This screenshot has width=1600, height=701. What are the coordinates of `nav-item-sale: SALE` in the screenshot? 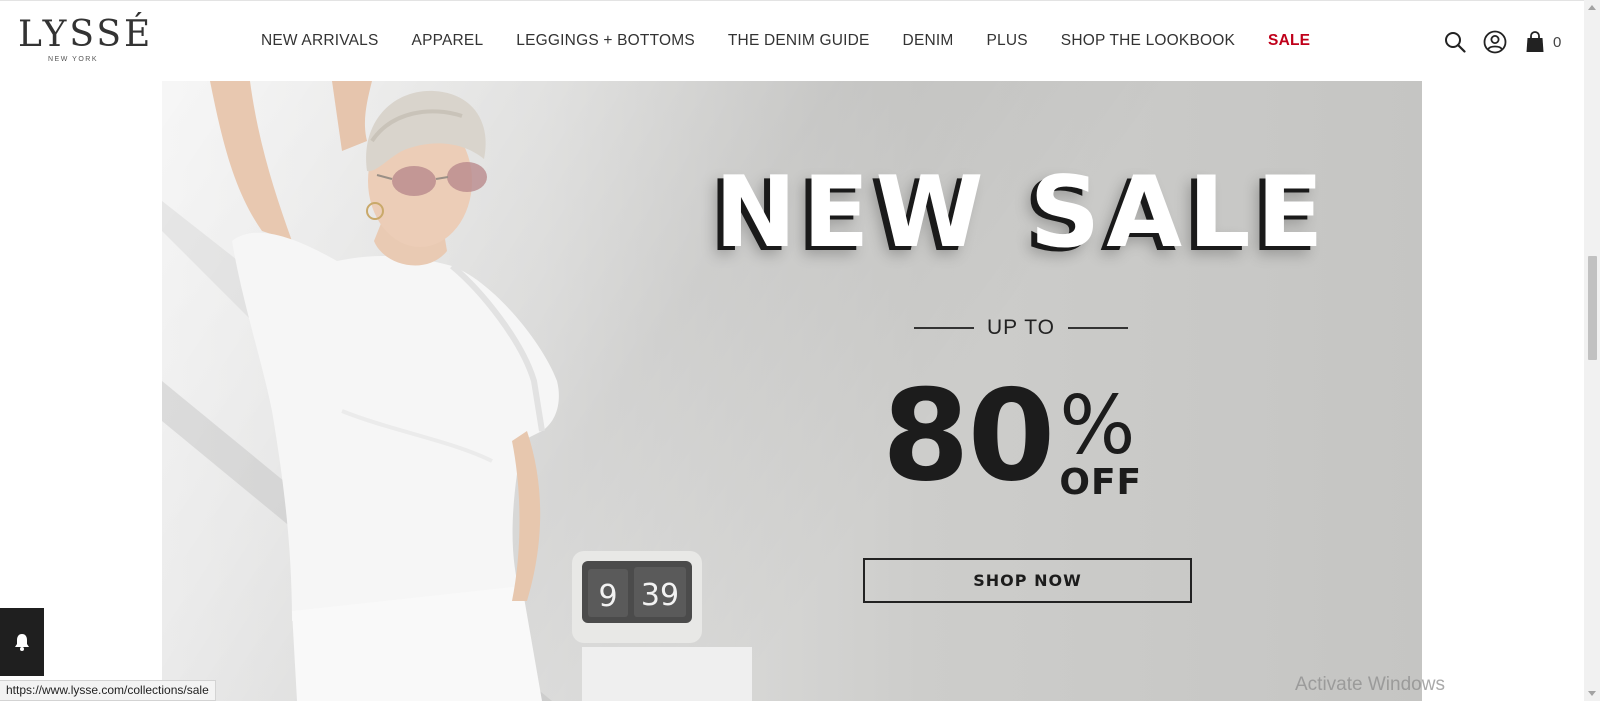 It's located at (1289, 41).